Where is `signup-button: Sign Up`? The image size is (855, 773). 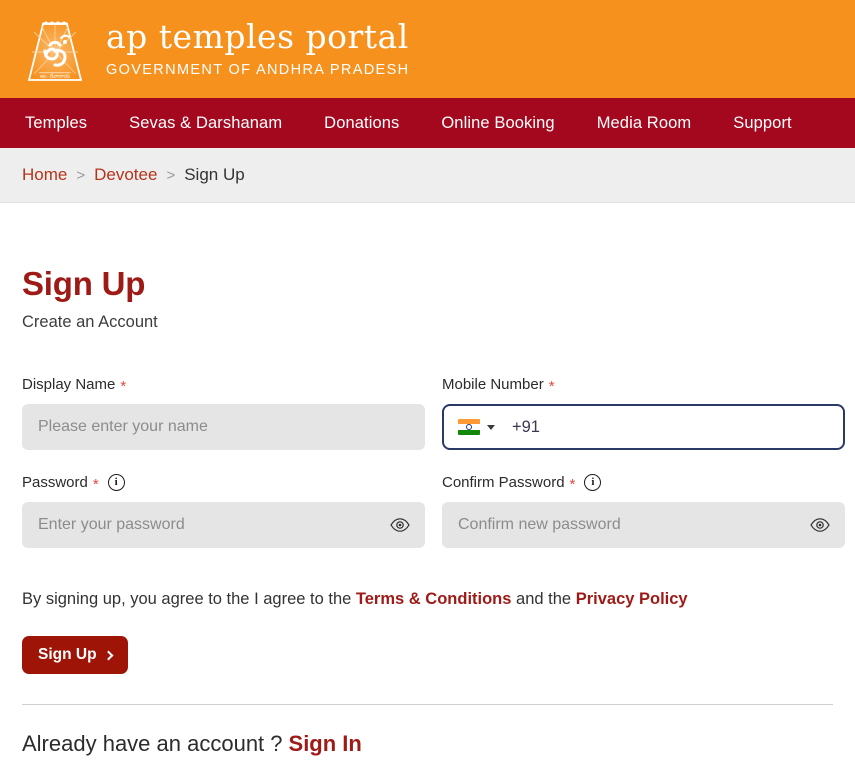
signup-button: Sign Up is located at coordinates (75, 655).